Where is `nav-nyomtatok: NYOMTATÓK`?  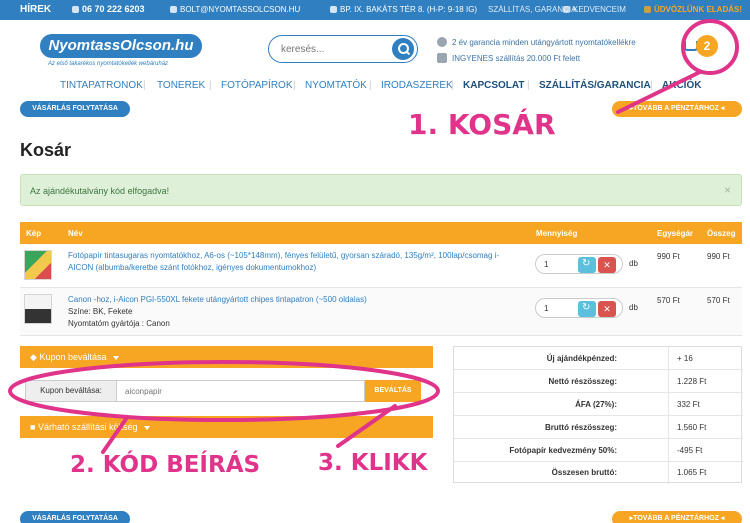
nav-nyomtatok: NYOMTATÓK is located at coordinates (336, 85).